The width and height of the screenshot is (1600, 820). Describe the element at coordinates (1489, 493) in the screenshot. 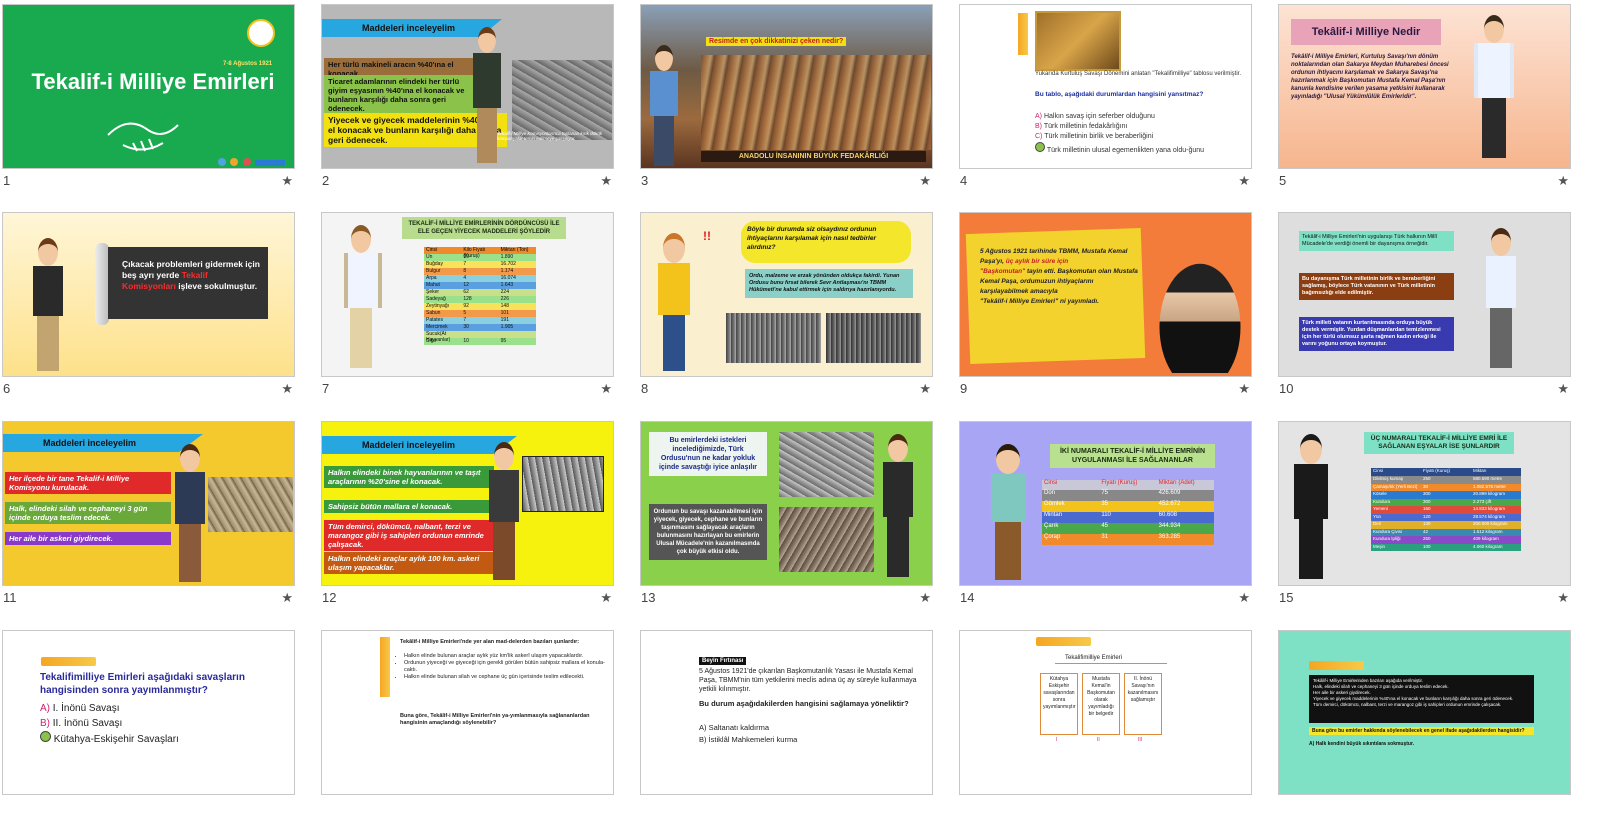

I see `table-cell: 20.899 kilogram` at that location.